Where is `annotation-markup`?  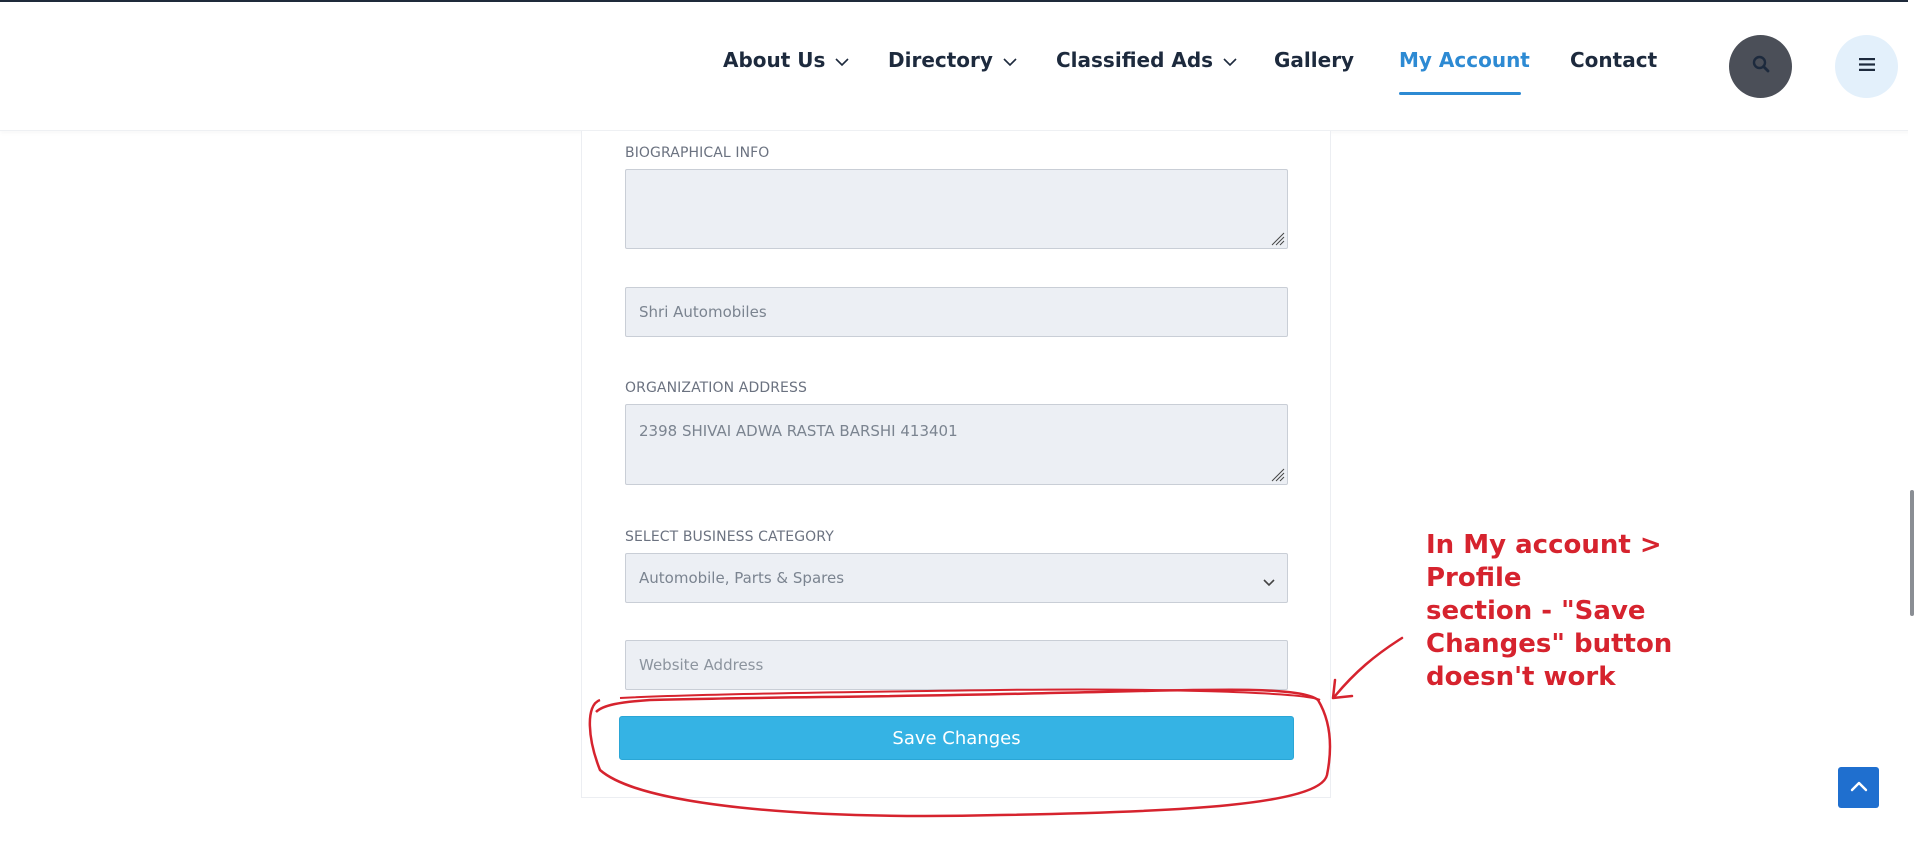
annotation-markup is located at coordinates (996, 727).